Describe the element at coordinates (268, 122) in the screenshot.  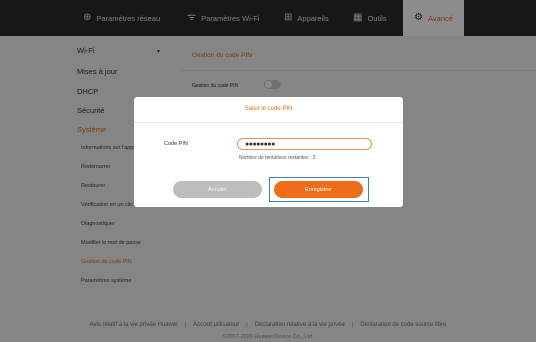
I see `divider` at that location.